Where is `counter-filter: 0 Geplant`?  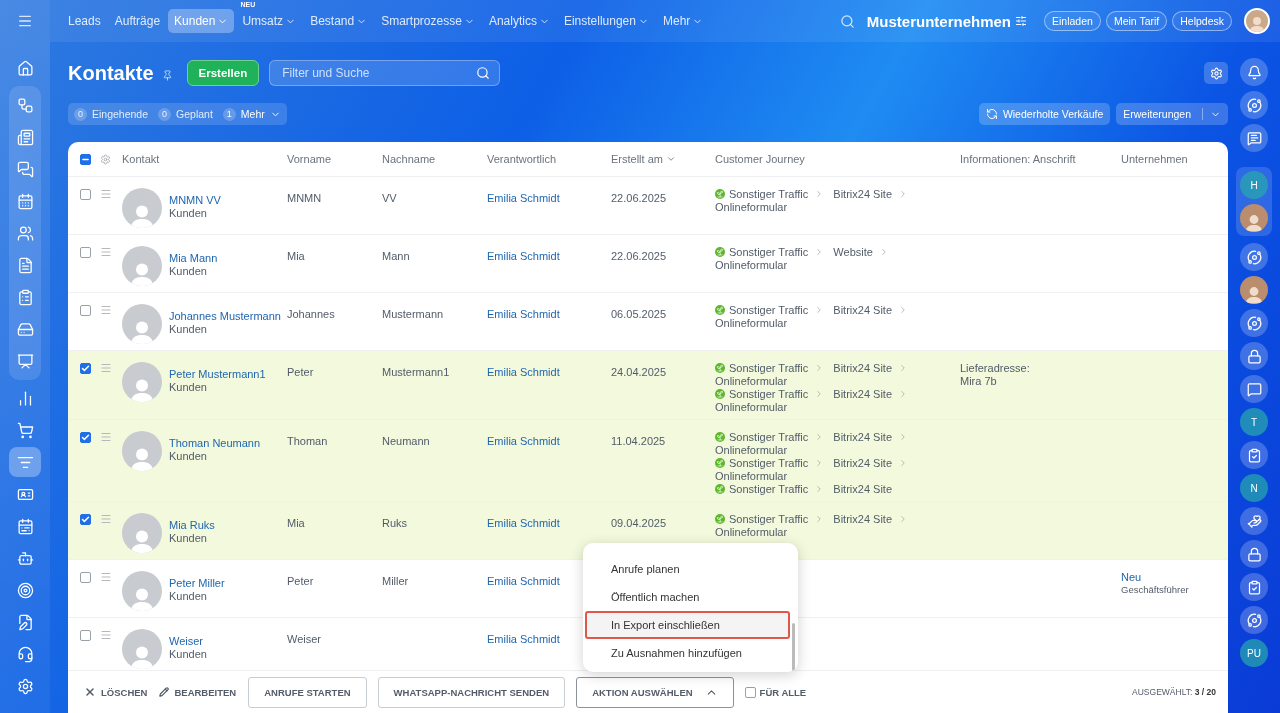
counter-filter: 0 Geplant is located at coordinates (185, 114).